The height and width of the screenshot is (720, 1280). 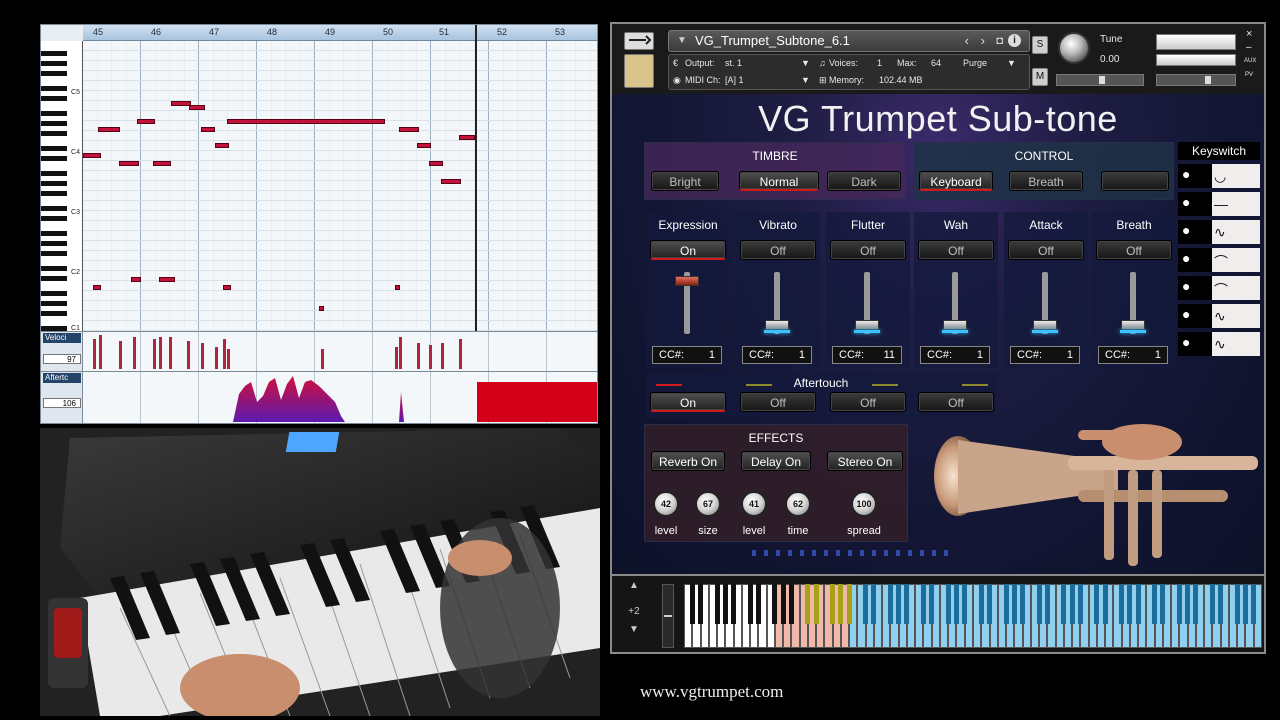 I want to click on control-extra-button, so click(x=1135, y=181).